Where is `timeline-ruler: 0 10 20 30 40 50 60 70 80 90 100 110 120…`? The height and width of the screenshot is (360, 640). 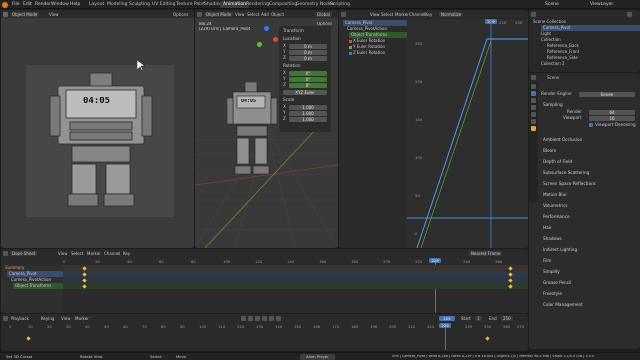
timeline-ruler: 0 10 20 30 40 50 60 70 80 90 100 110 120… is located at coordinates (264, 337).